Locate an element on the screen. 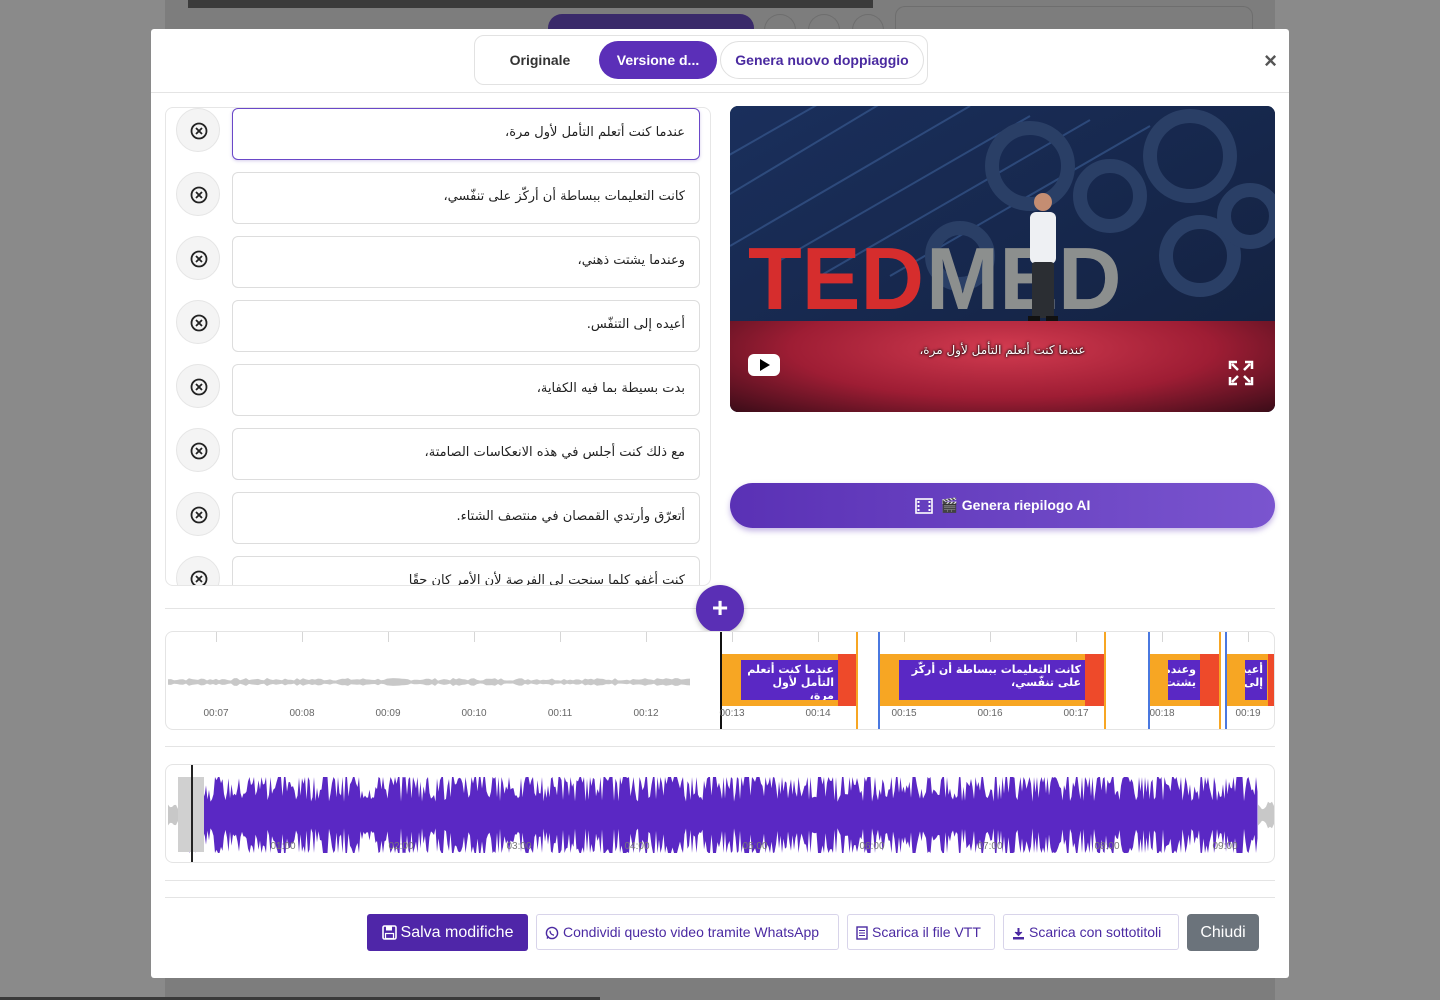 The width and height of the screenshot is (1440, 1000). footer-divider is located at coordinates (720, 897).